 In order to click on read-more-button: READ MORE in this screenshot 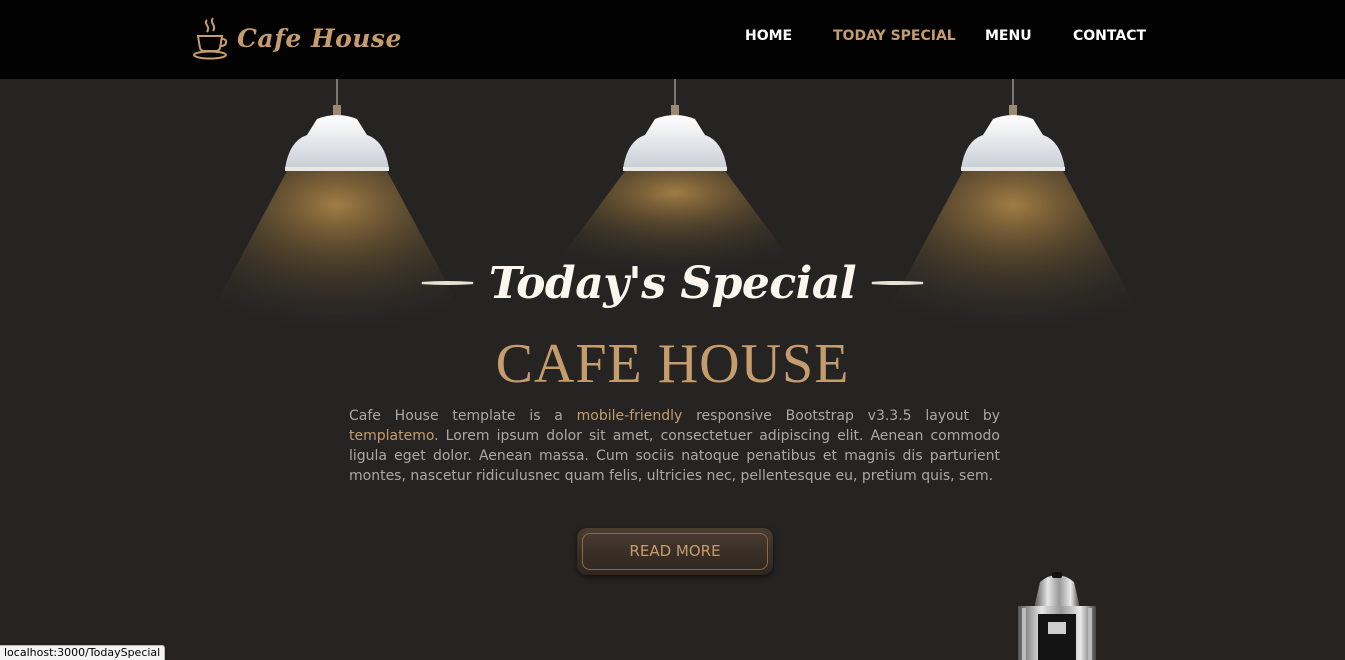, I will do `click(675, 551)`.